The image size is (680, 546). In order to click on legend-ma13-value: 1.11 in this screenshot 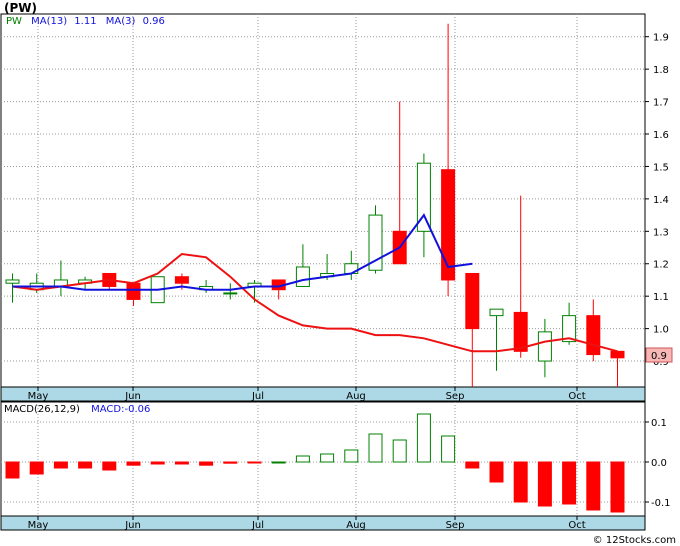, I will do `click(85, 21)`.